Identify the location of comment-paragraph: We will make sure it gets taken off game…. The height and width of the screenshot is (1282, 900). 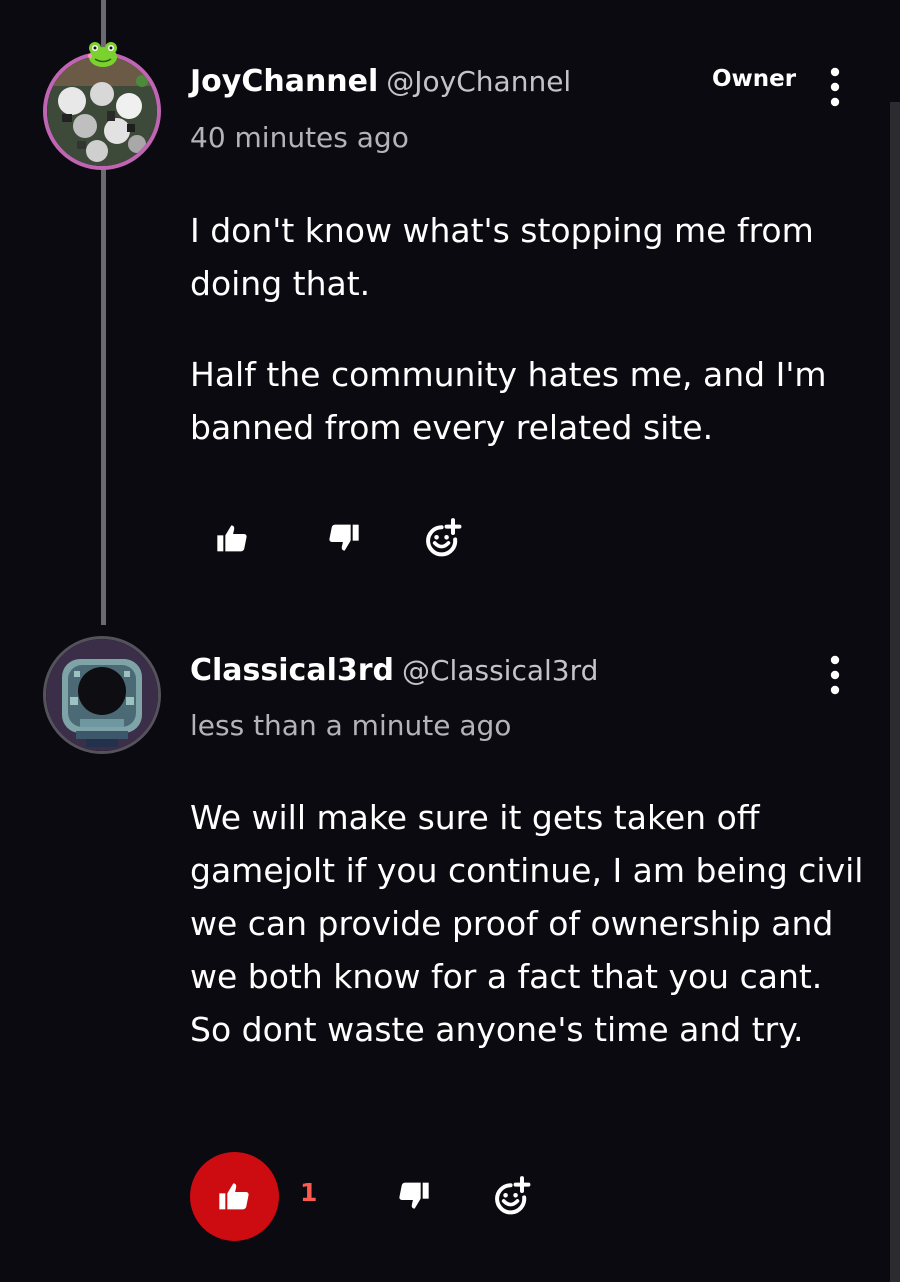
(527, 923).